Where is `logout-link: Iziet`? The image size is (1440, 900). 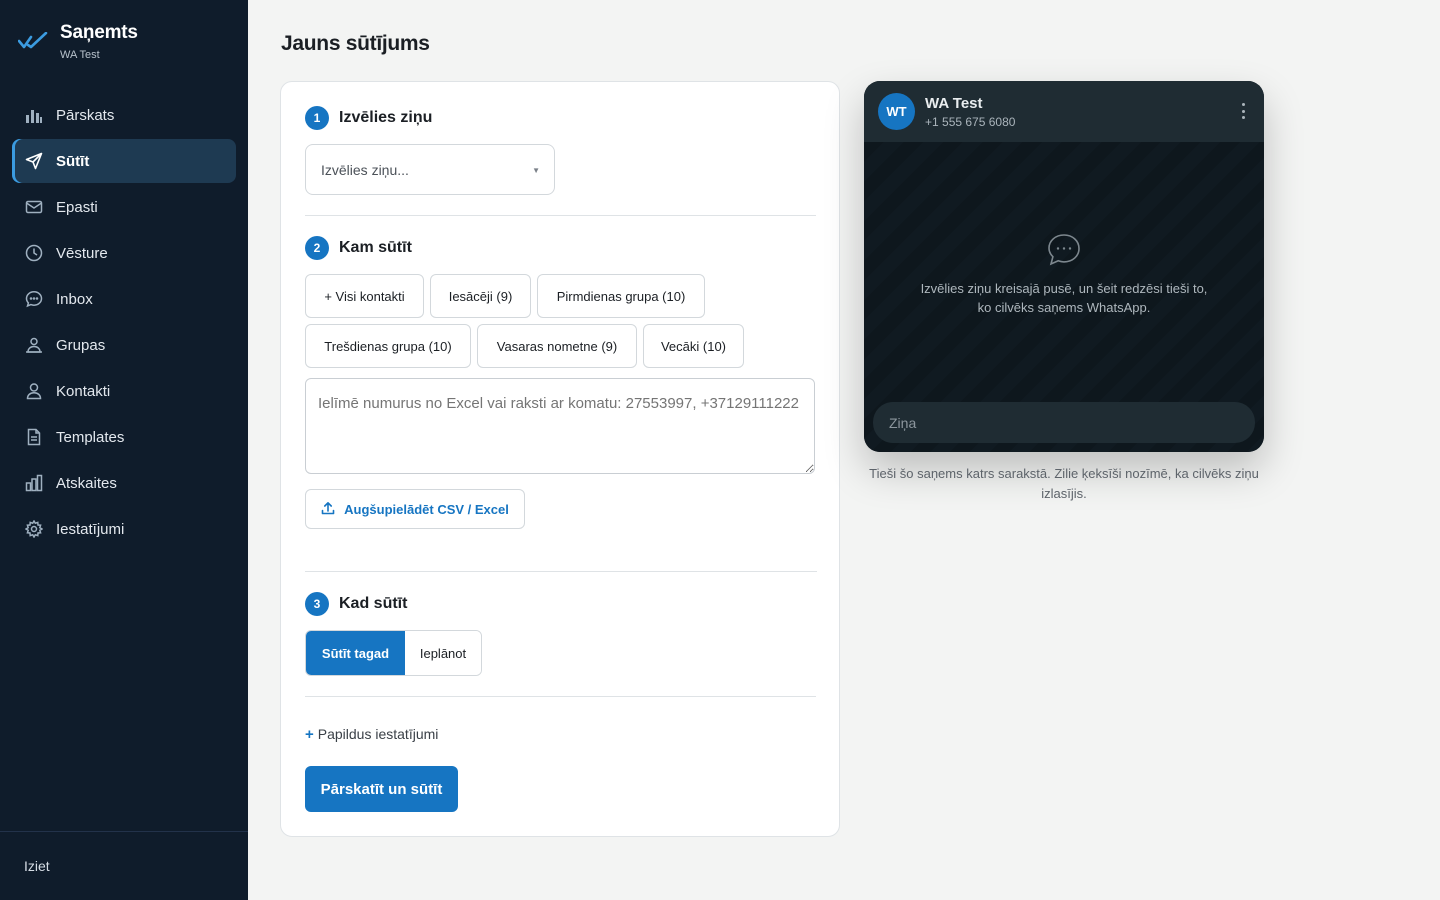 logout-link: Iziet is located at coordinates (37, 866).